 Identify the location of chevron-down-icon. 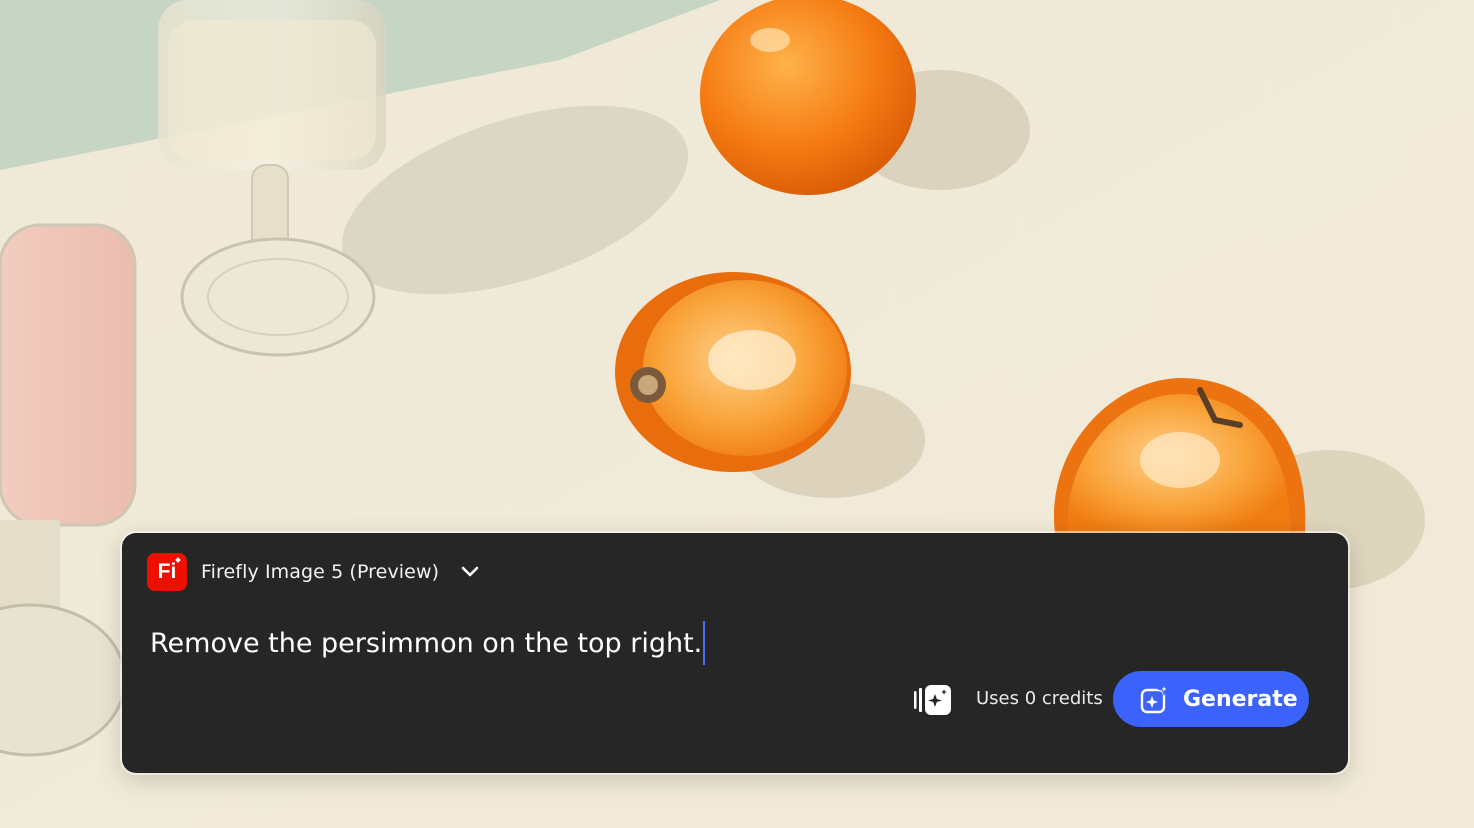
(470, 571).